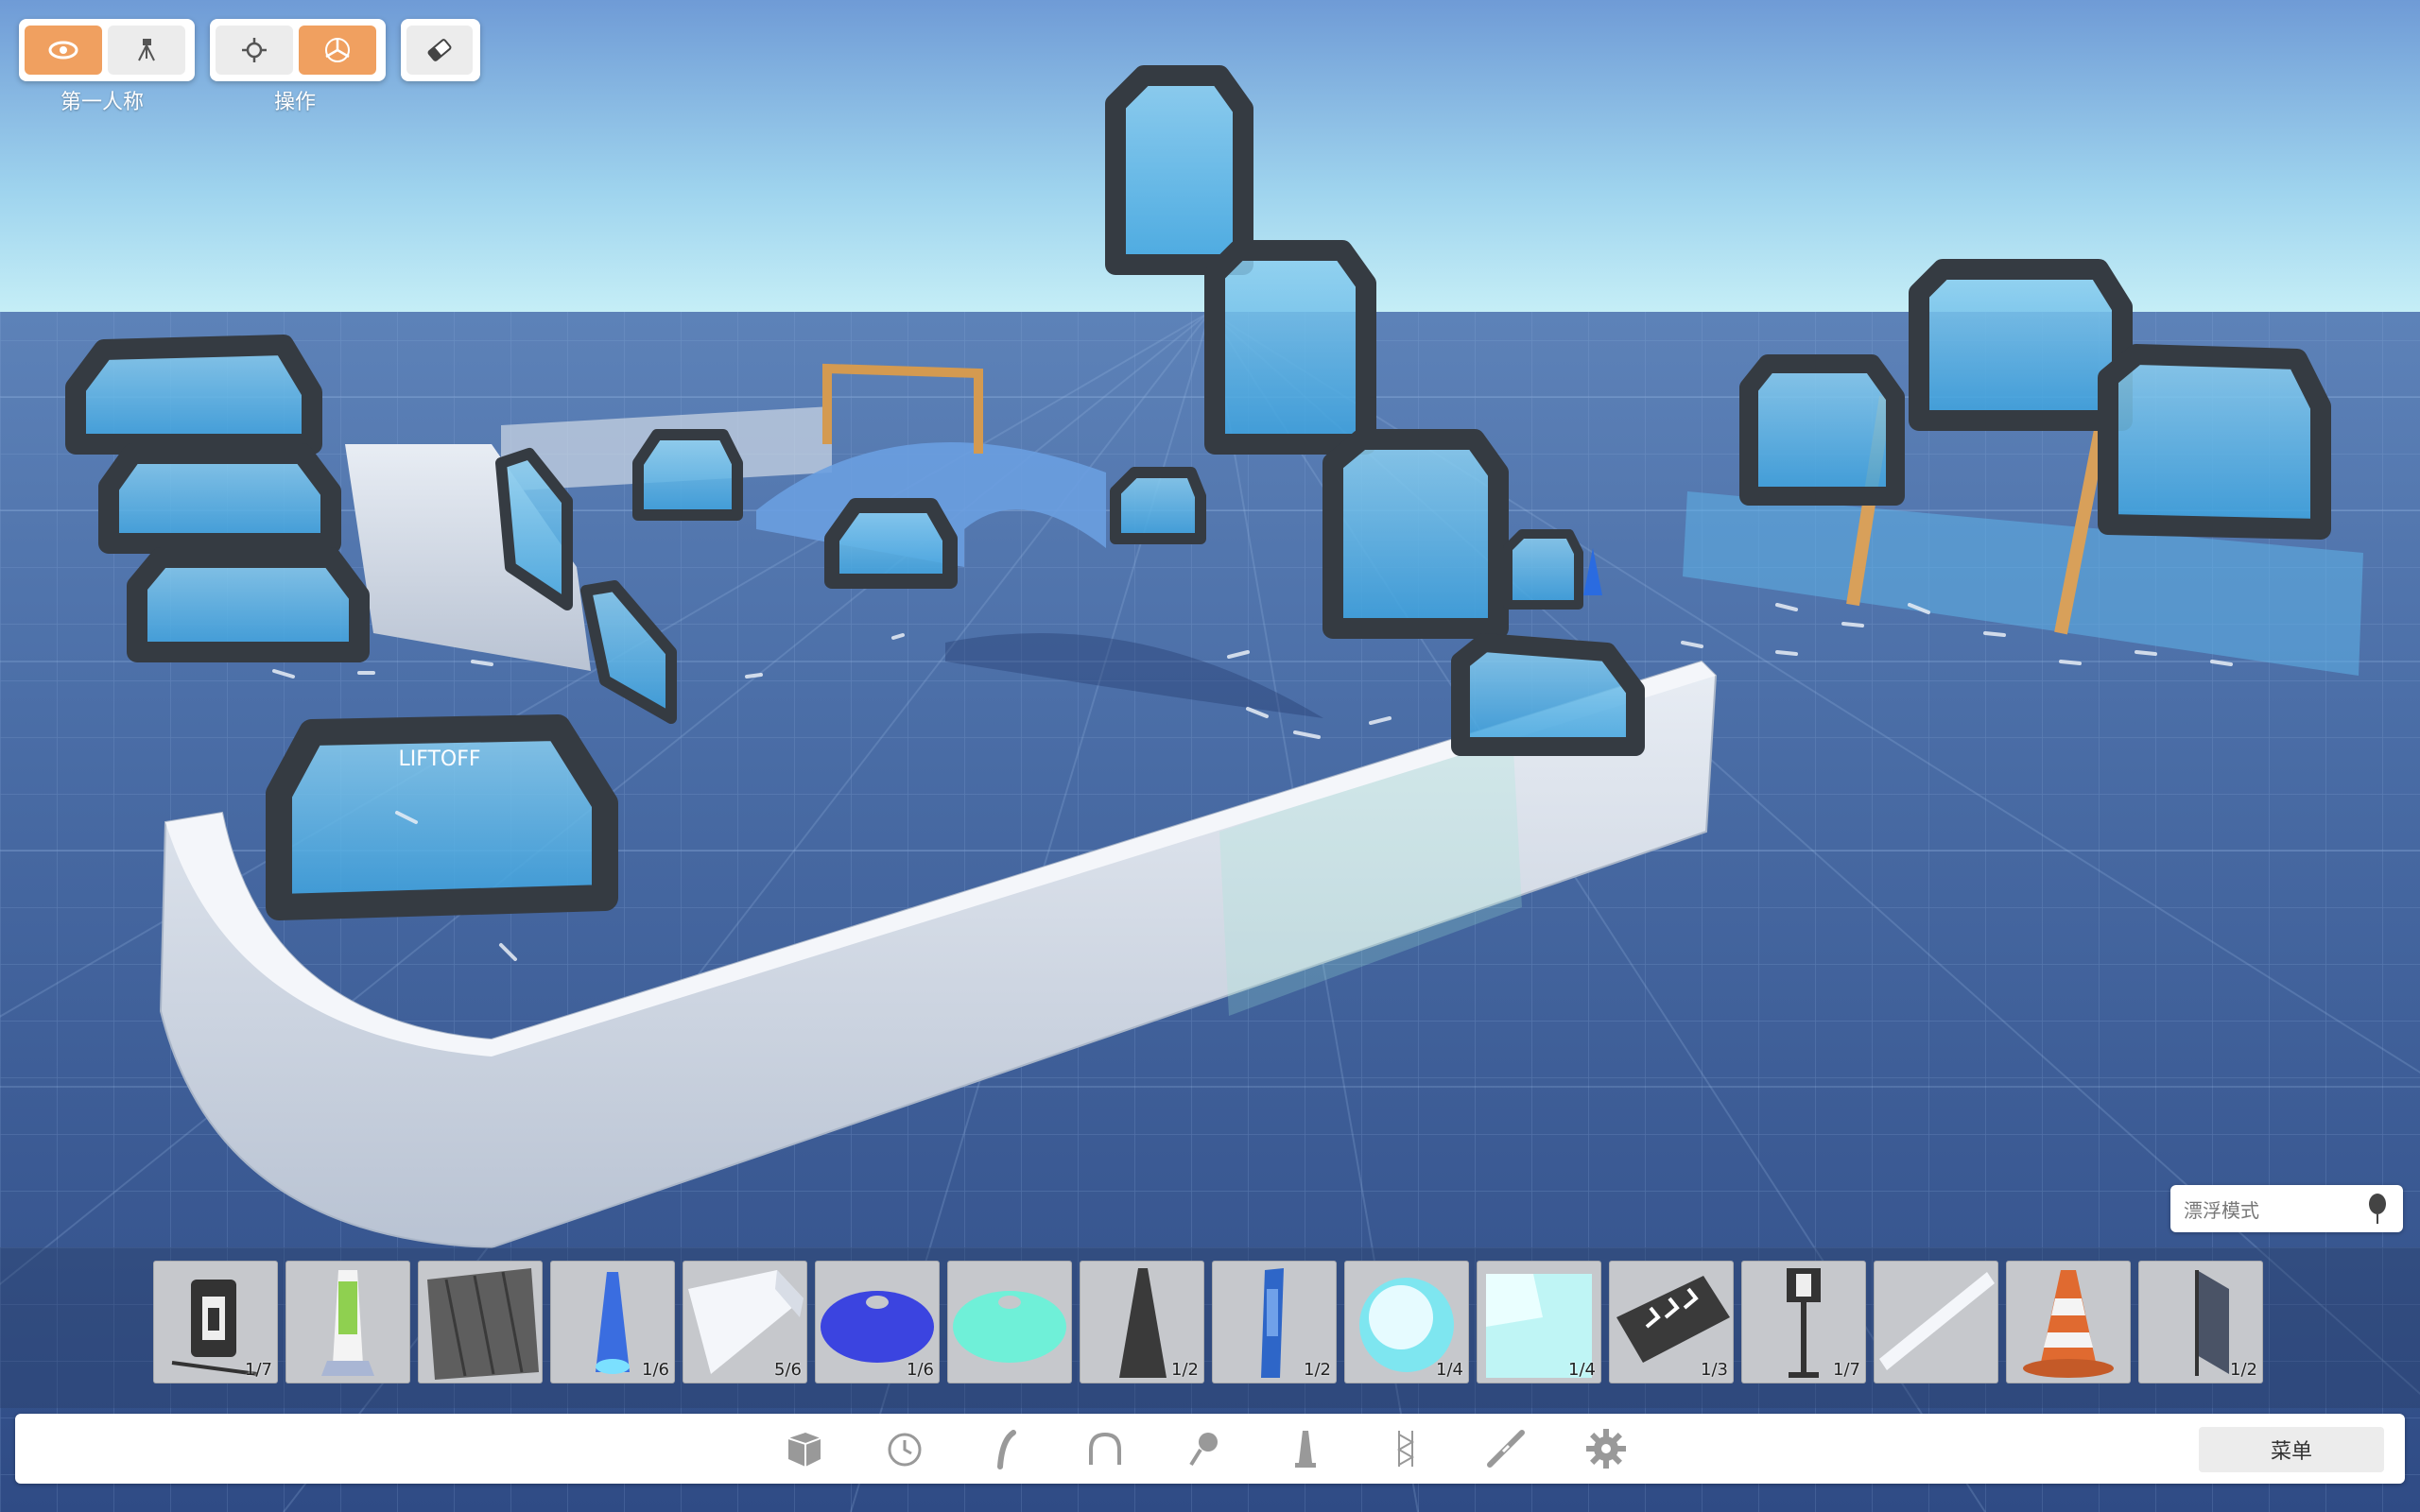  I want to click on eraser-icon, so click(439, 50).